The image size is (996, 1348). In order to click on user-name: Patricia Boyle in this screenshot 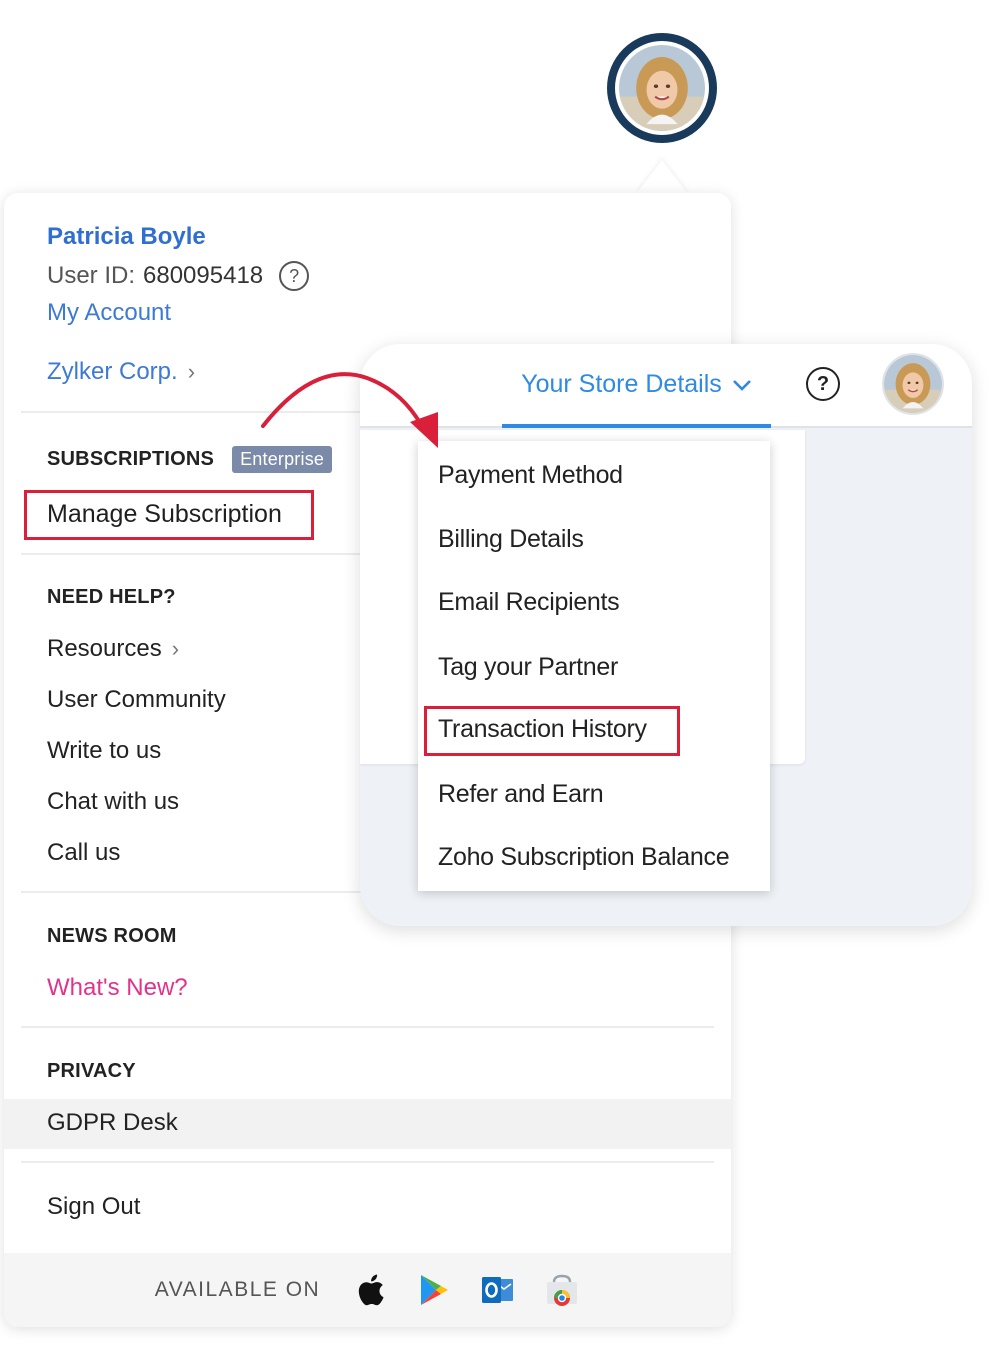, I will do `click(126, 236)`.